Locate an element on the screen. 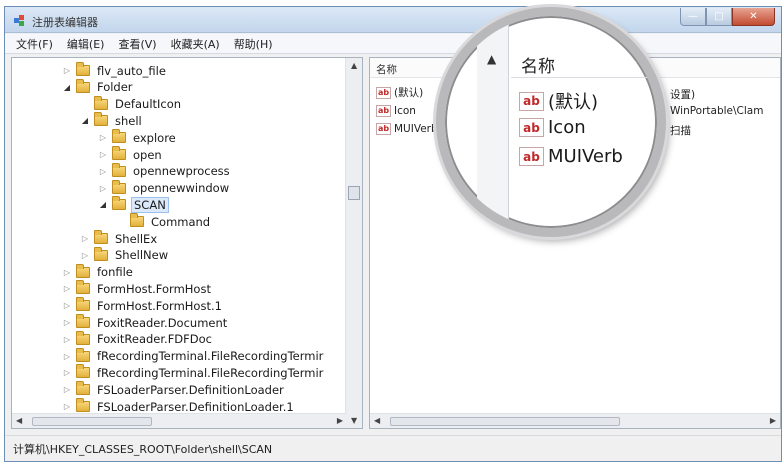 The width and height of the screenshot is (784, 465). maximize-button: □ is located at coordinates (719, 17).